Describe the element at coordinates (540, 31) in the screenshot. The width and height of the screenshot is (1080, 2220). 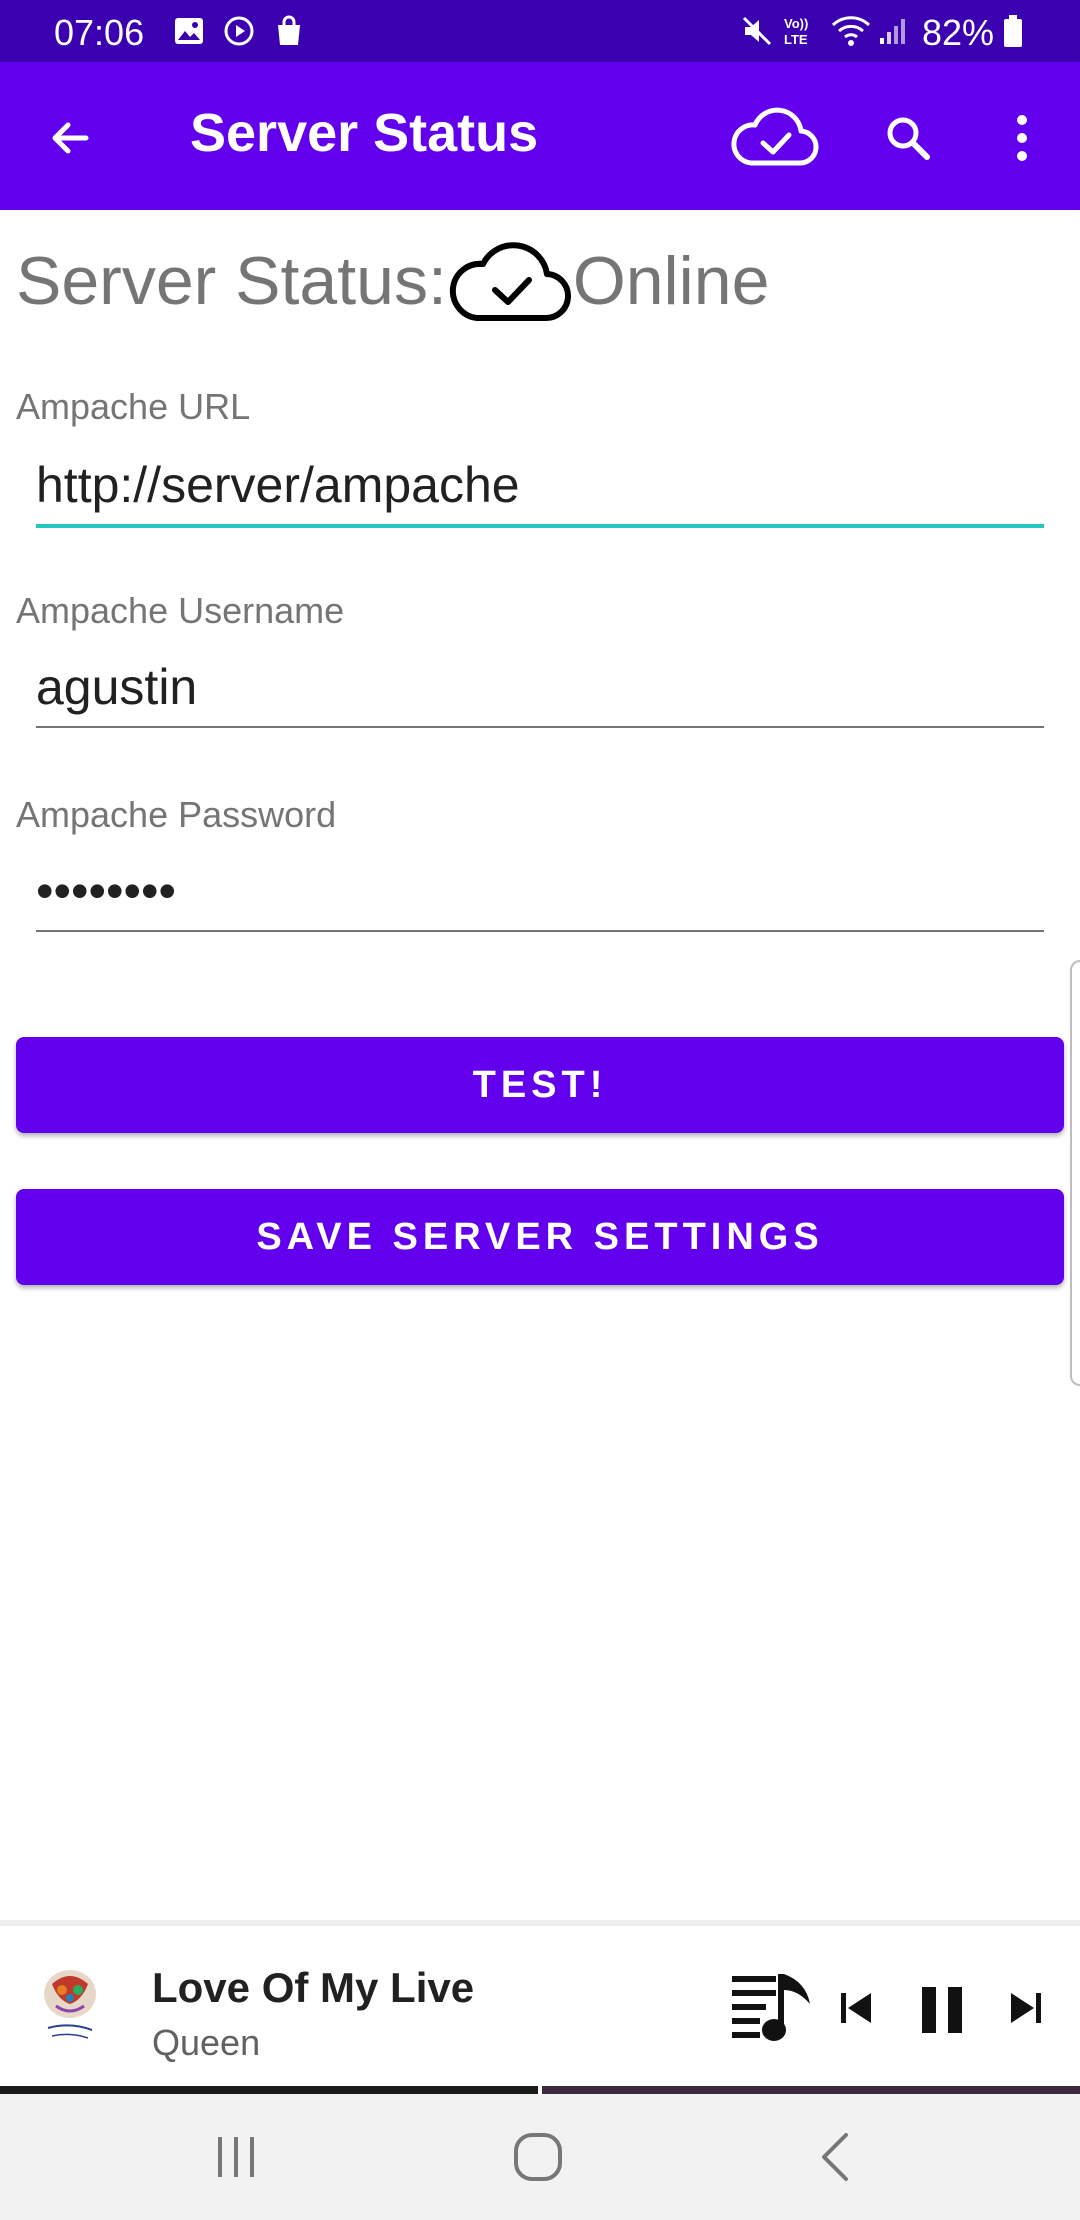
I see `status-bar: 07:06 Vo)) LTE 82%` at that location.